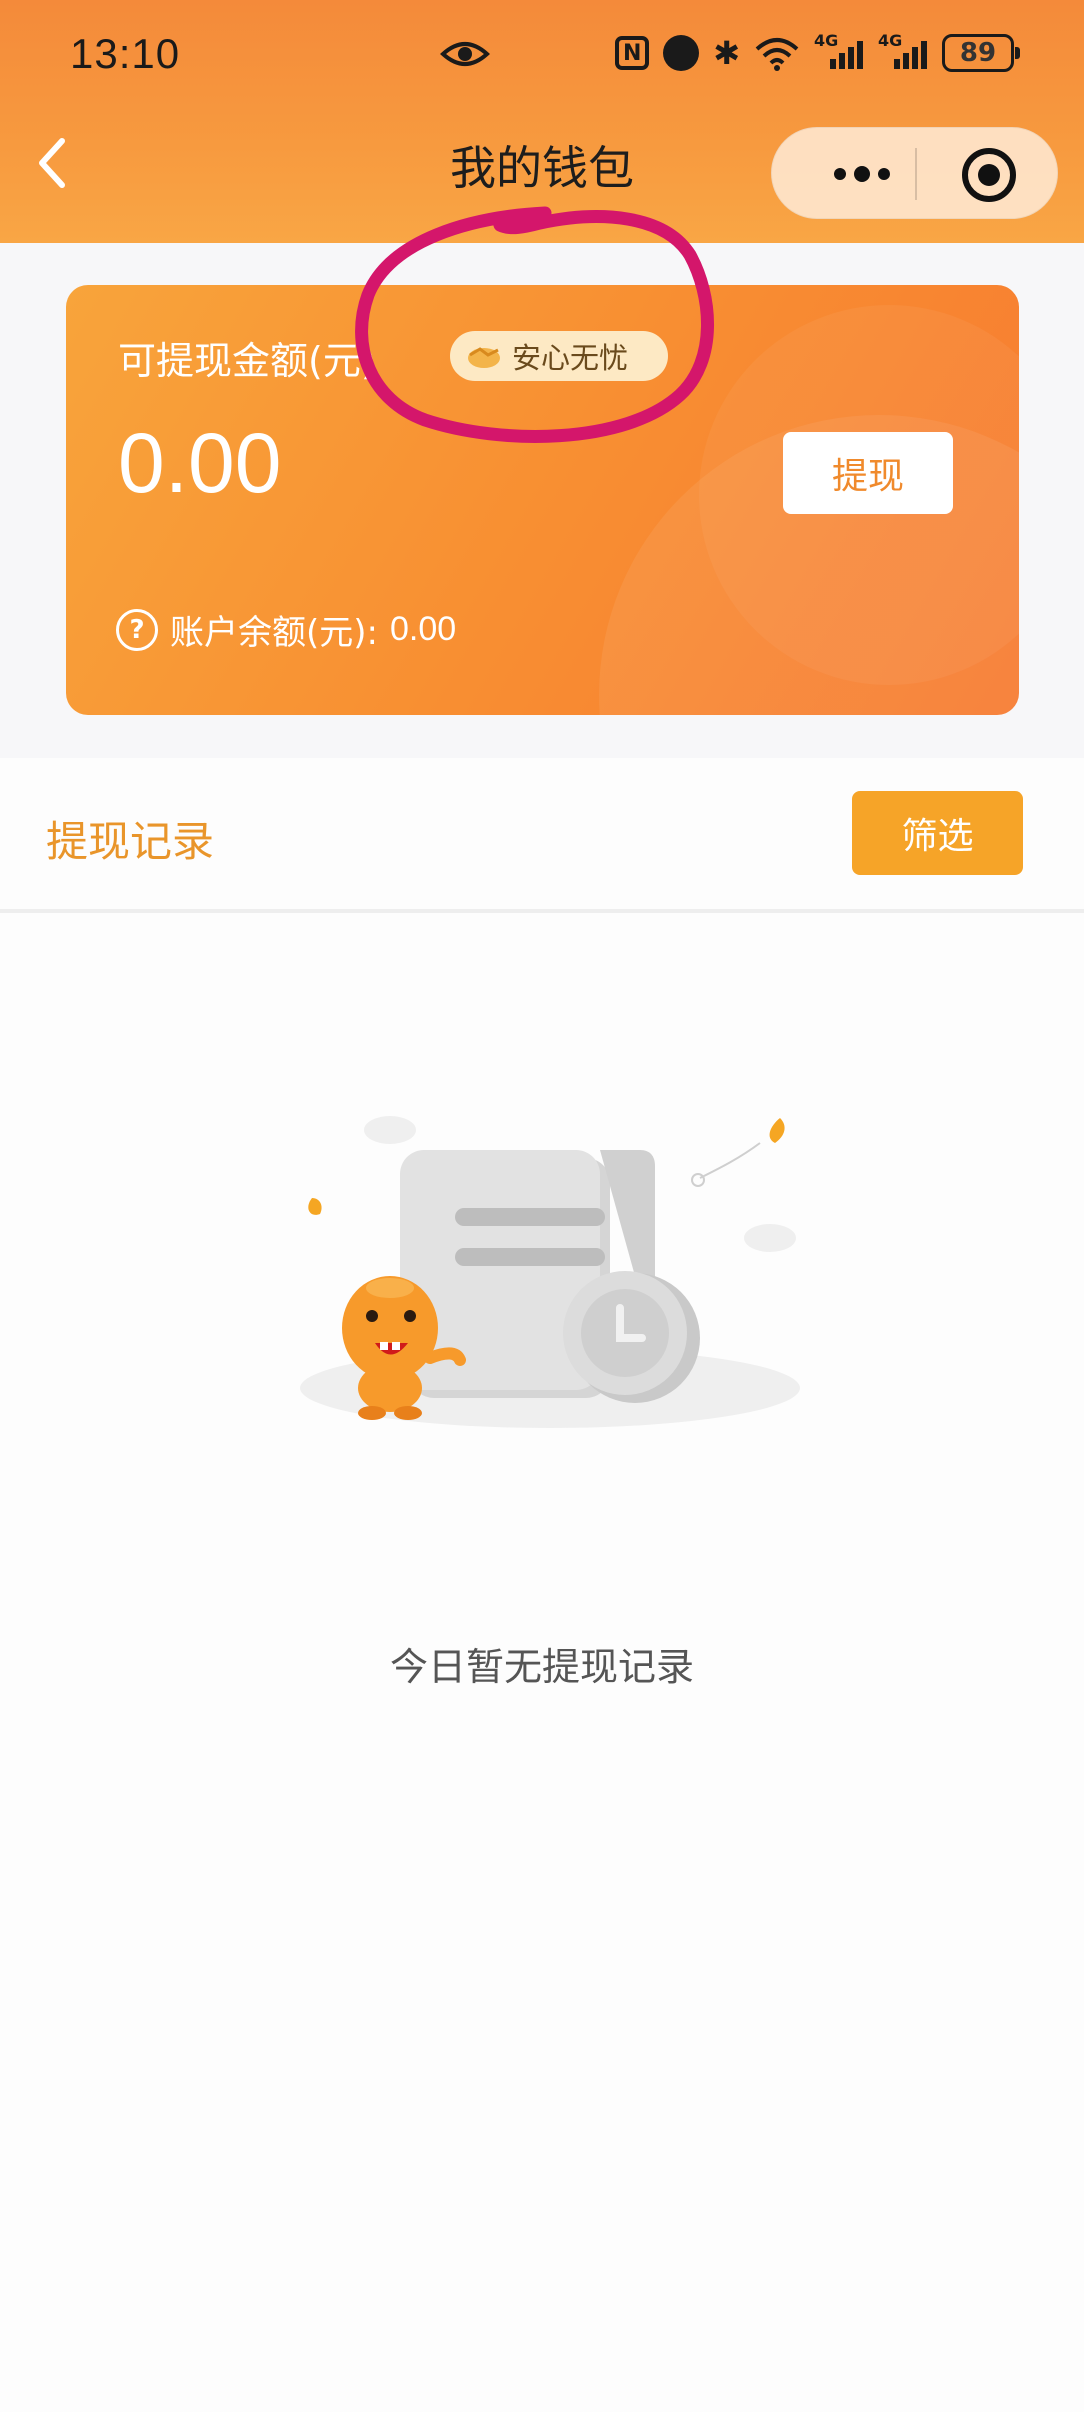 This screenshot has height=2412, width=1084. Describe the element at coordinates (839, 51) in the screenshot. I see `signal-icon-sim1: 4G` at that location.